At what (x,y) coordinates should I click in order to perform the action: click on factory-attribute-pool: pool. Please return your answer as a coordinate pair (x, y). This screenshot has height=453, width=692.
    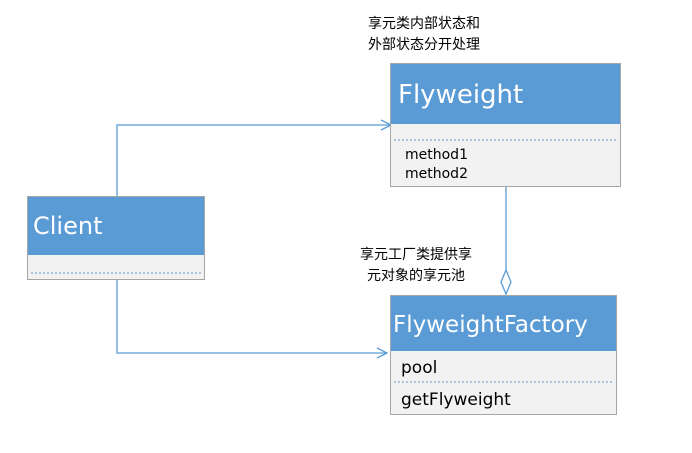
    Looking at the image, I should click on (419, 368).